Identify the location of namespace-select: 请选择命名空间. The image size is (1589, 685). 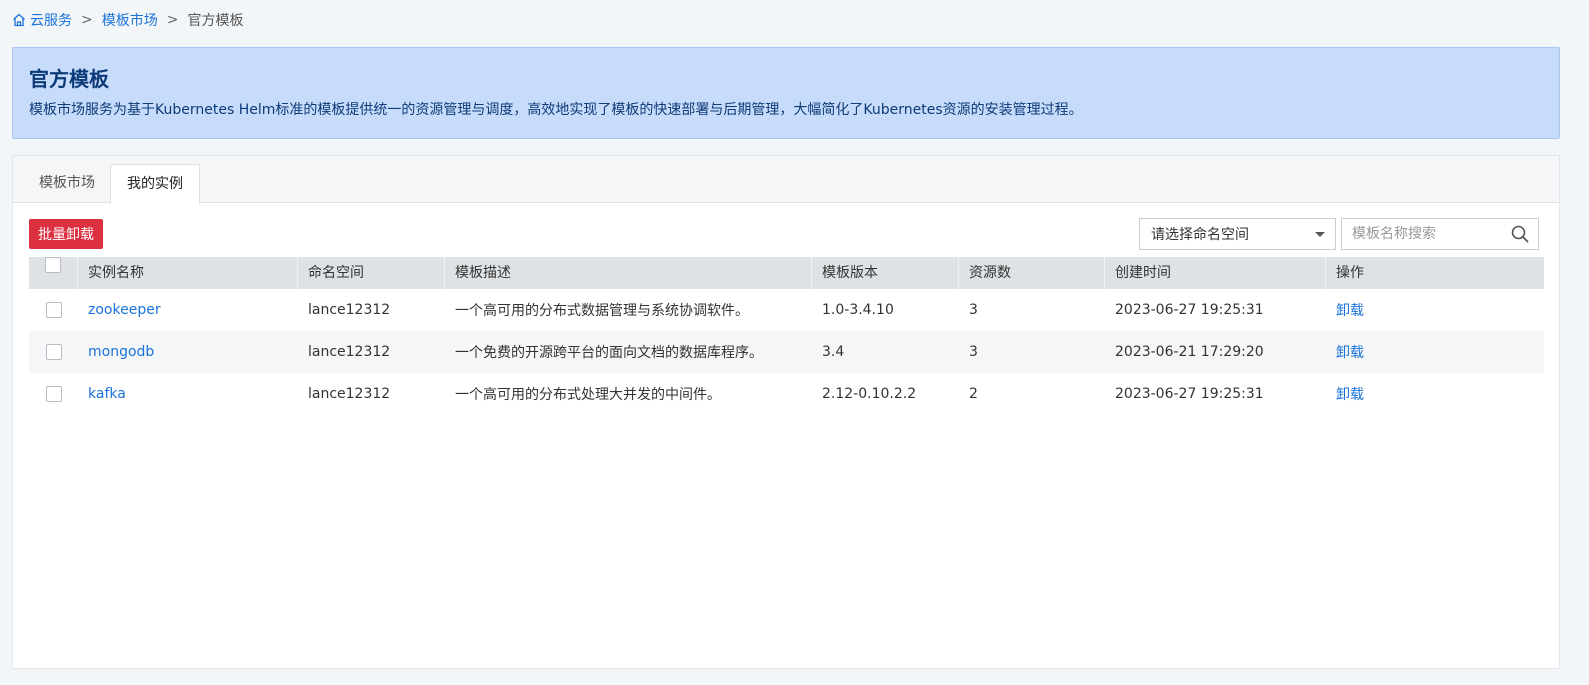
(1237, 234).